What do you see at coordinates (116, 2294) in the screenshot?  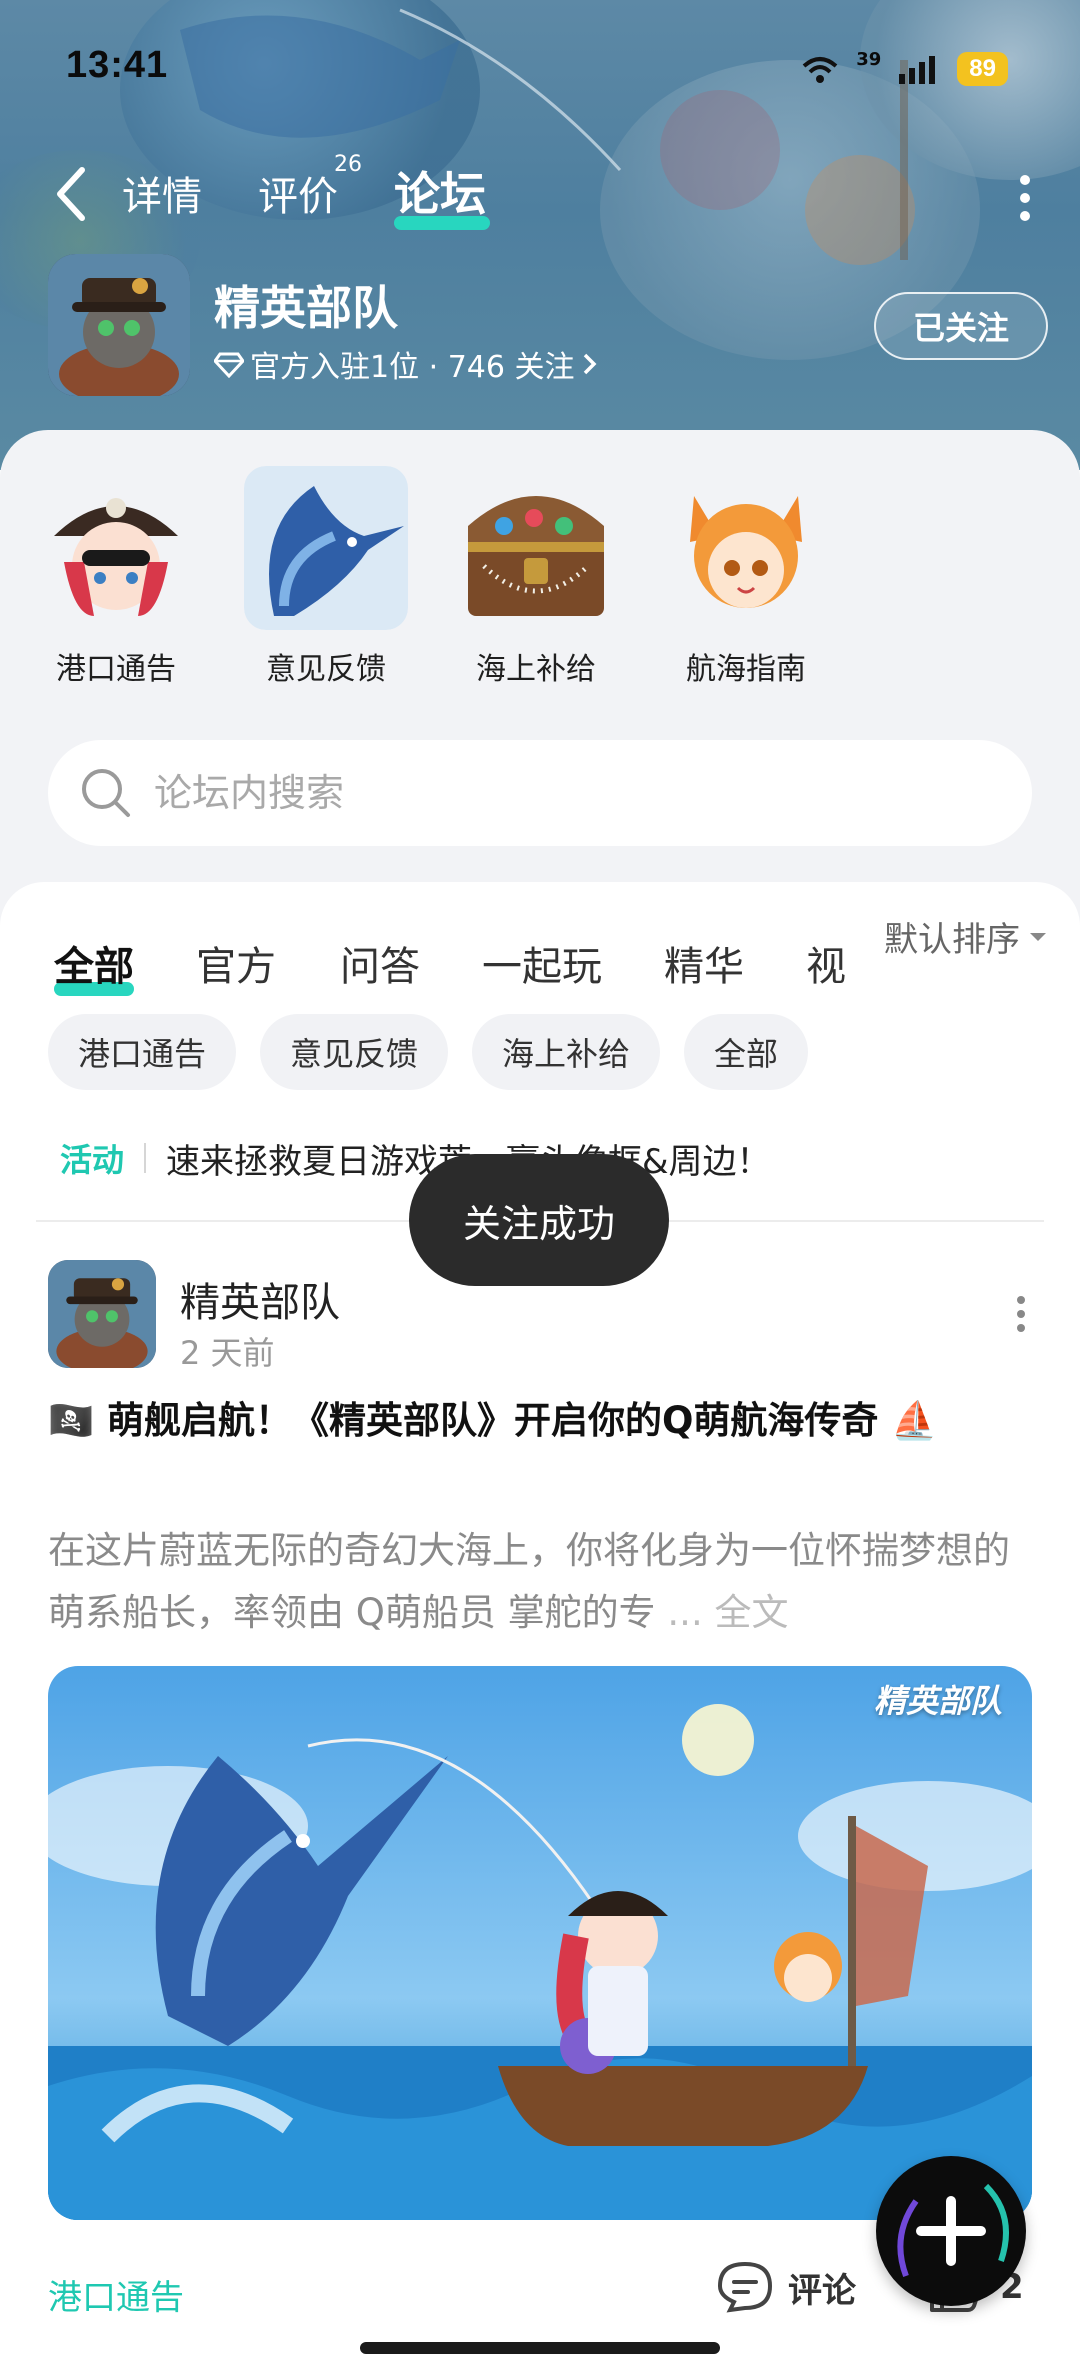 I see `post-category-tag: 港口通告` at bounding box center [116, 2294].